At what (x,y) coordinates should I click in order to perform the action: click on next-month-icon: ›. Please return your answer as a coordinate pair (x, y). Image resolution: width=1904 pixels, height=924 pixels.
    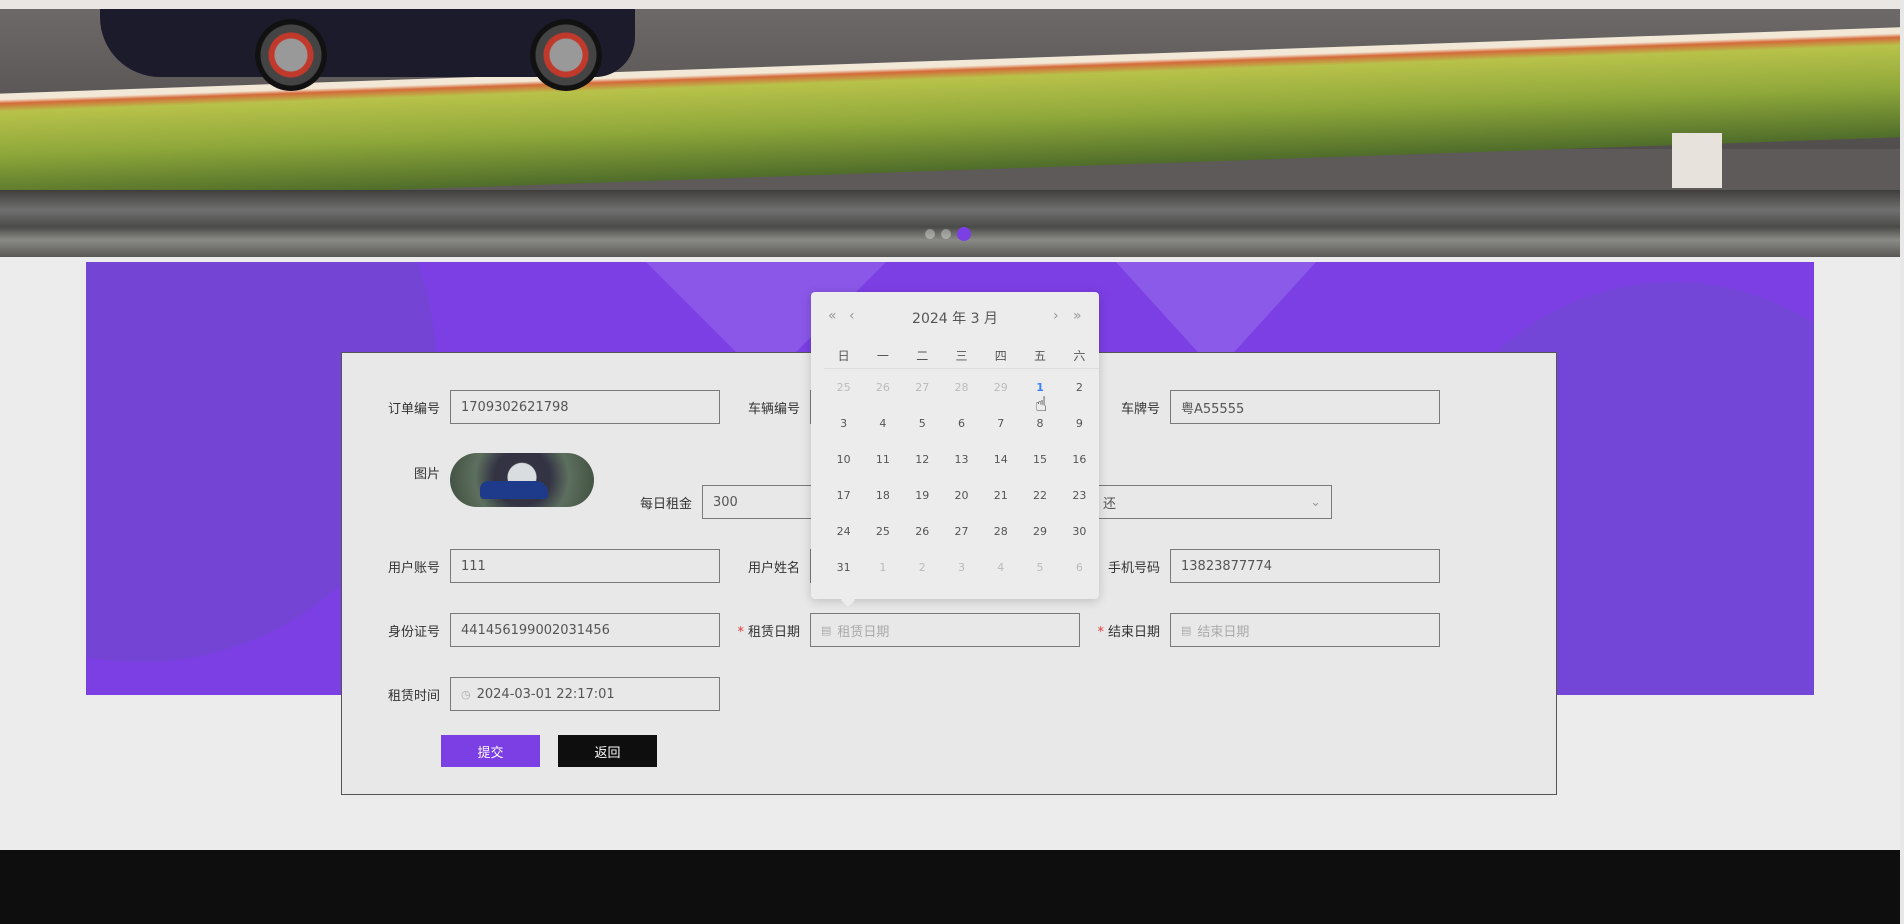
    Looking at the image, I should click on (1056, 316).